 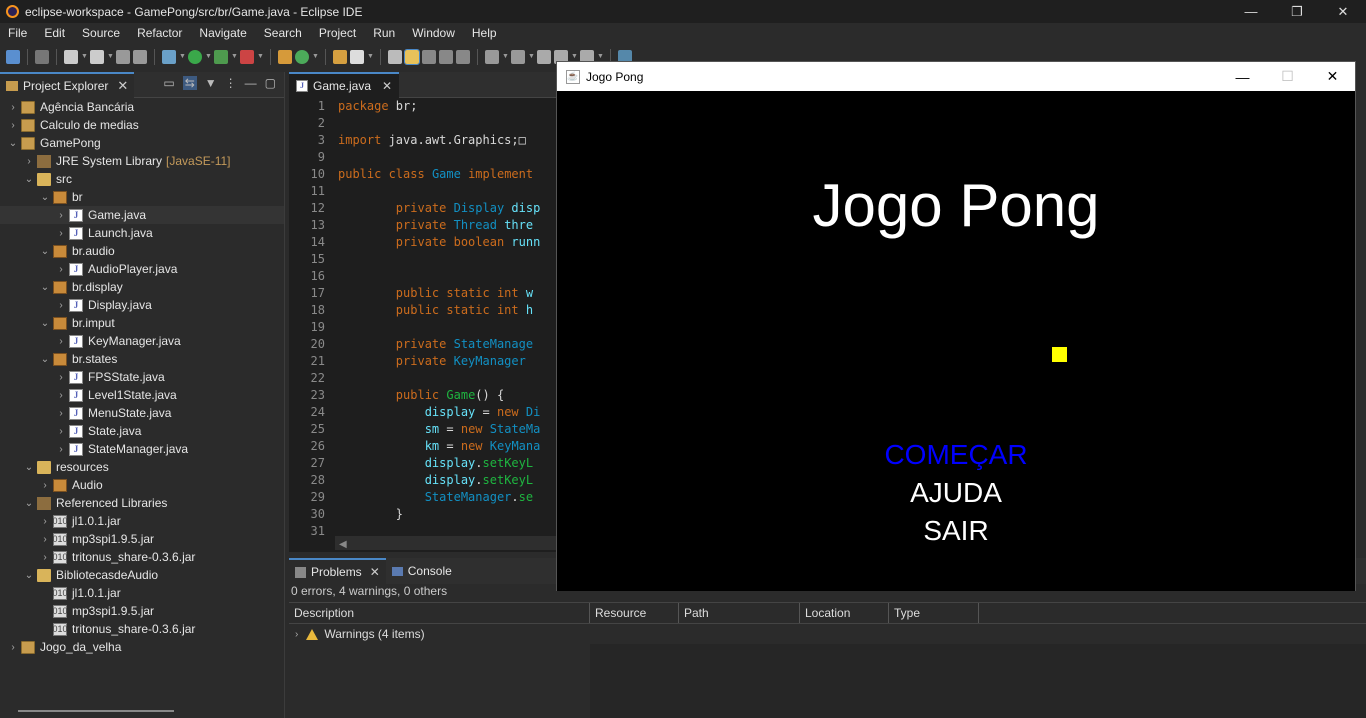 What do you see at coordinates (634, 613) in the screenshot?
I see `column-header-resource: Resource` at bounding box center [634, 613].